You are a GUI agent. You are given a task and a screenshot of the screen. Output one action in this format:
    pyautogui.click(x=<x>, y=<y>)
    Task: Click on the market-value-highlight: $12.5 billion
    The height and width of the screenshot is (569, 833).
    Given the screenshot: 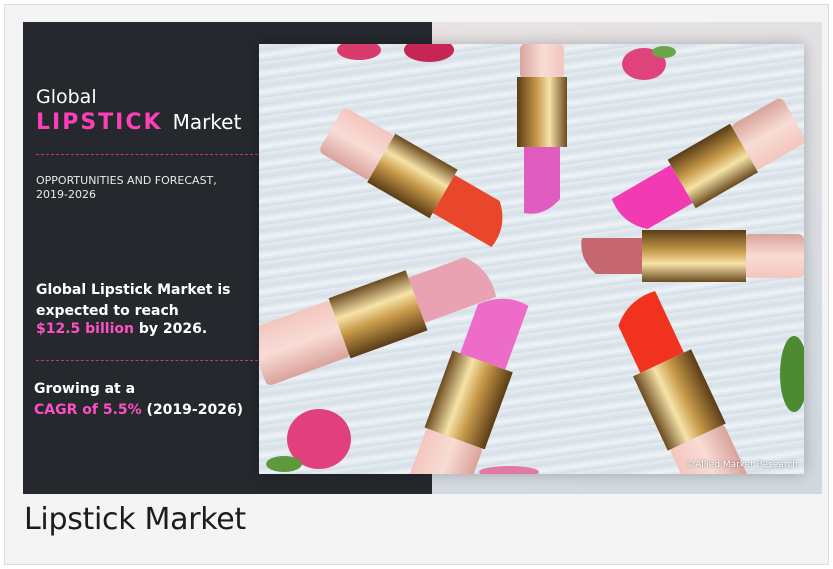 What is the action you would take?
    pyautogui.click(x=85, y=329)
    